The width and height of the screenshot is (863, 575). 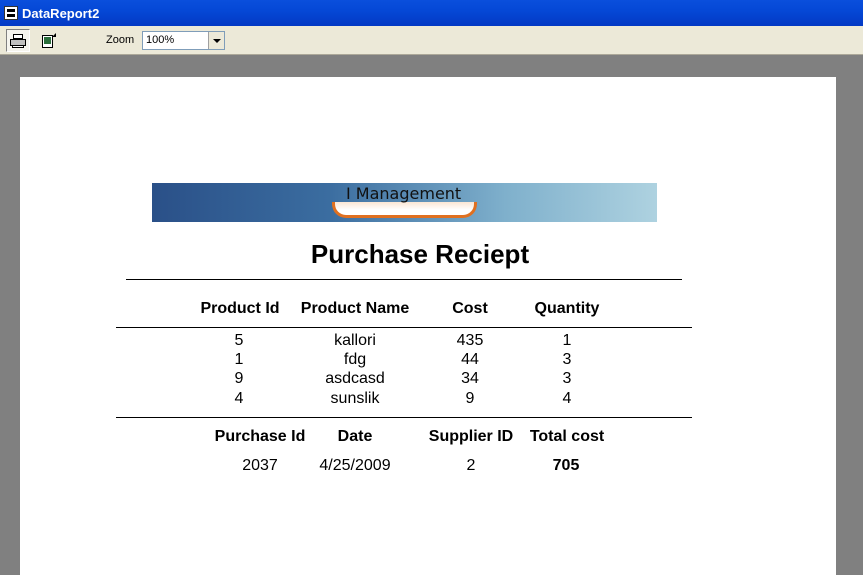 I want to click on summary-supplier-id: 2, so click(x=471, y=465).